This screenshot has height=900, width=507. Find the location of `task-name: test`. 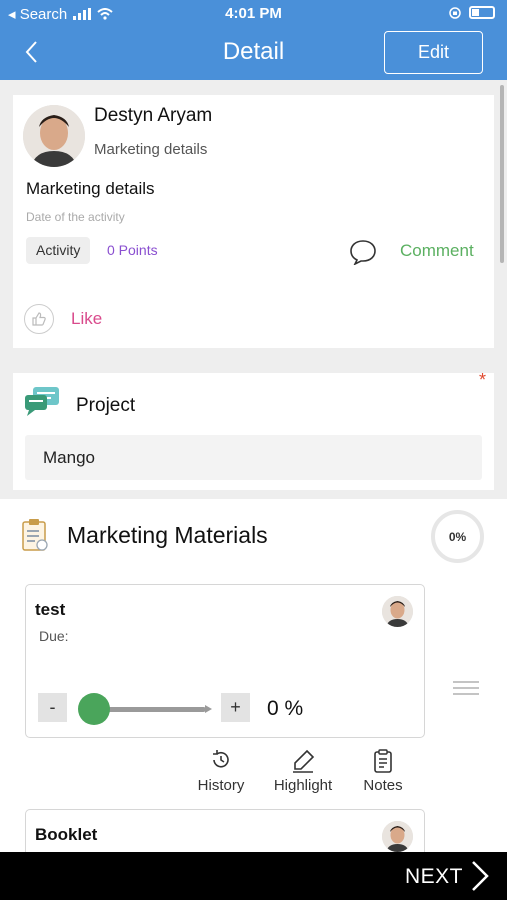

task-name: test is located at coordinates (50, 609).